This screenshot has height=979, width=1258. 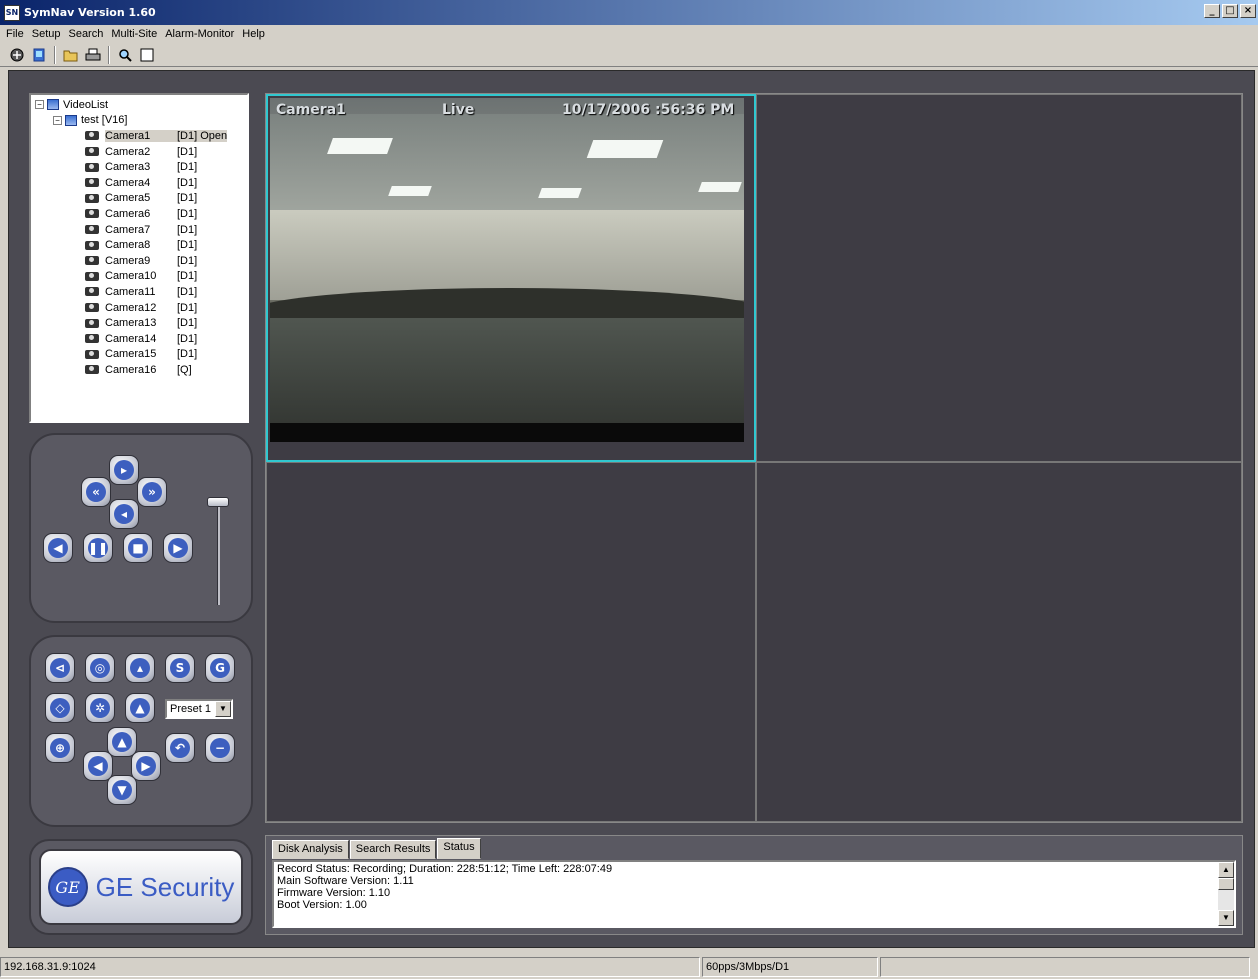 I want to click on camera-tree-item: Camera15 [D1], so click(x=139, y=355).